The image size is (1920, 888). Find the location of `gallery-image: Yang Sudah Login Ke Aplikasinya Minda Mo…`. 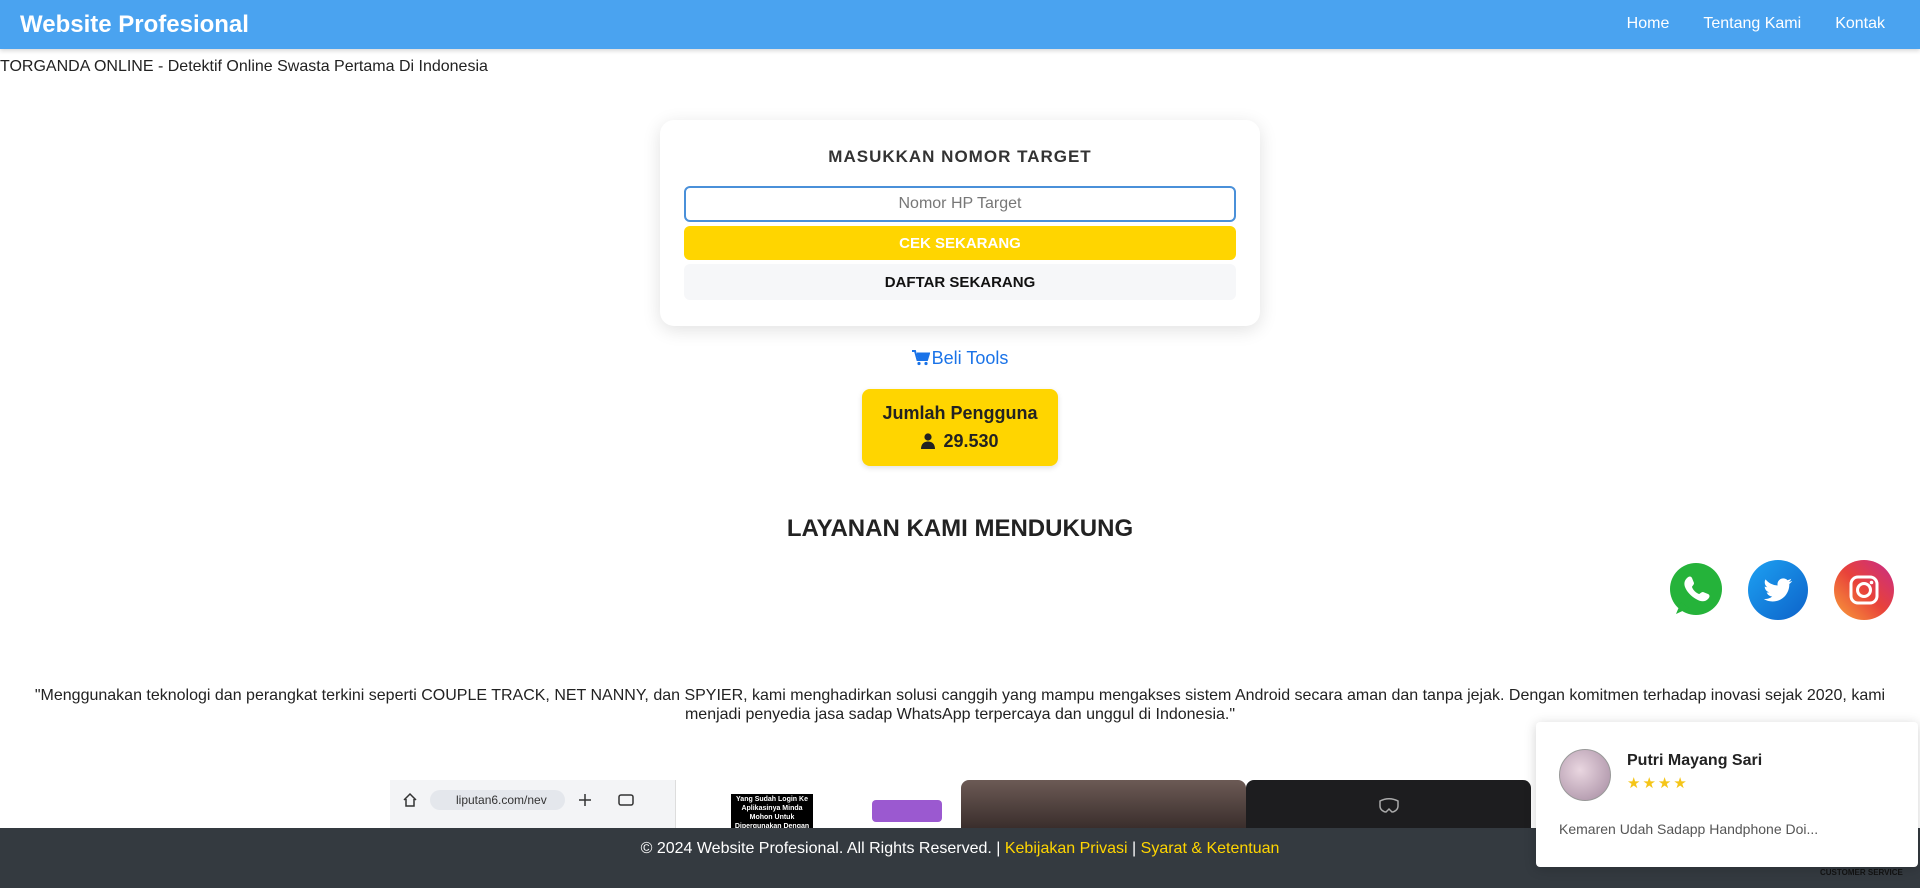

gallery-image: Yang Sudah Login Ke Aplikasinya Minda Mo… is located at coordinates (818, 804).